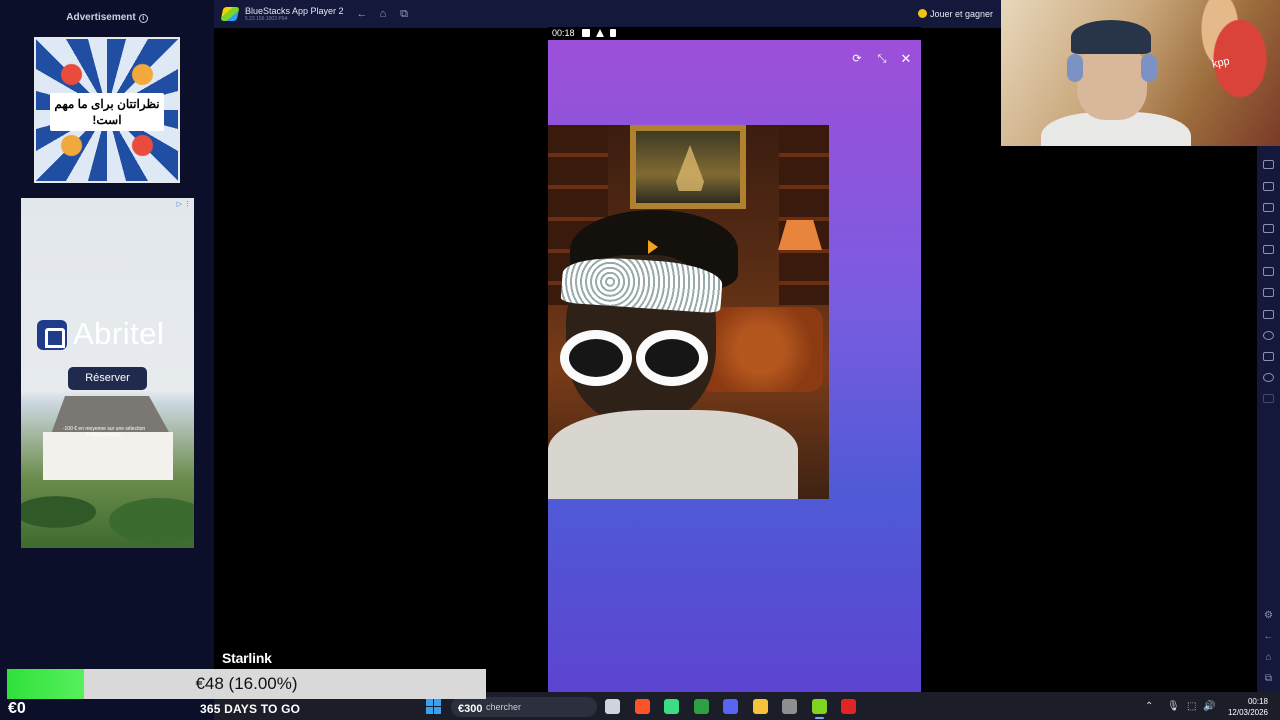 Image resolution: width=1280 pixels, height=720 pixels. Describe the element at coordinates (1149, 706) in the screenshot. I see `tray-chevron-icon: ⌃` at that location.